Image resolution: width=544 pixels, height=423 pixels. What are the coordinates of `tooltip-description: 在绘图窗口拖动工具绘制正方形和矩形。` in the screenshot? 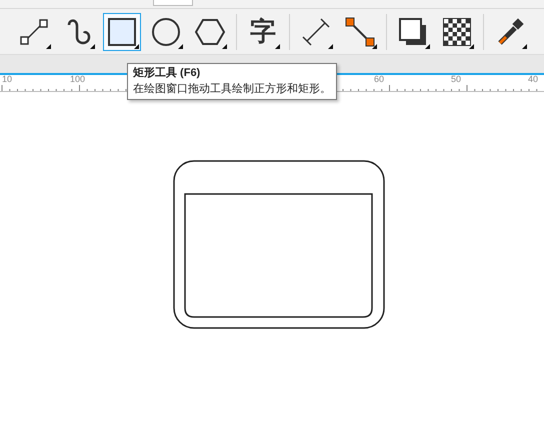 It's located at (232, 89).